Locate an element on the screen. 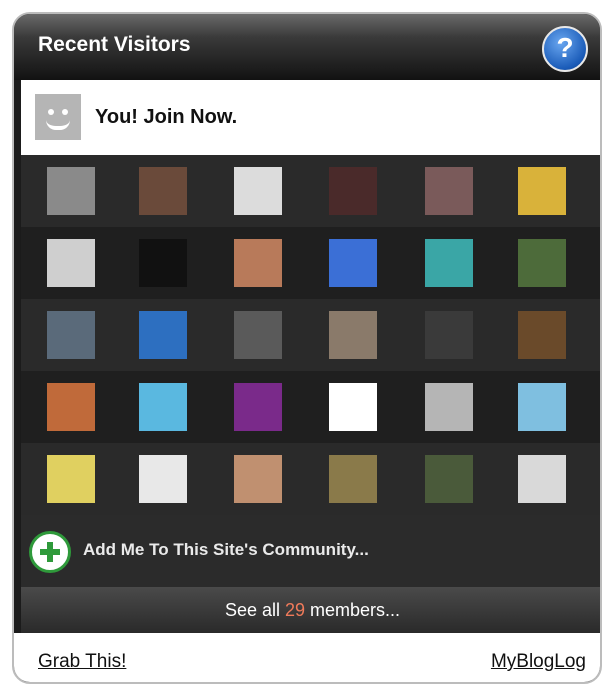 This screenshot has width=606, height=691. see-all-prefix: See all is located at coordinates (254, 610).